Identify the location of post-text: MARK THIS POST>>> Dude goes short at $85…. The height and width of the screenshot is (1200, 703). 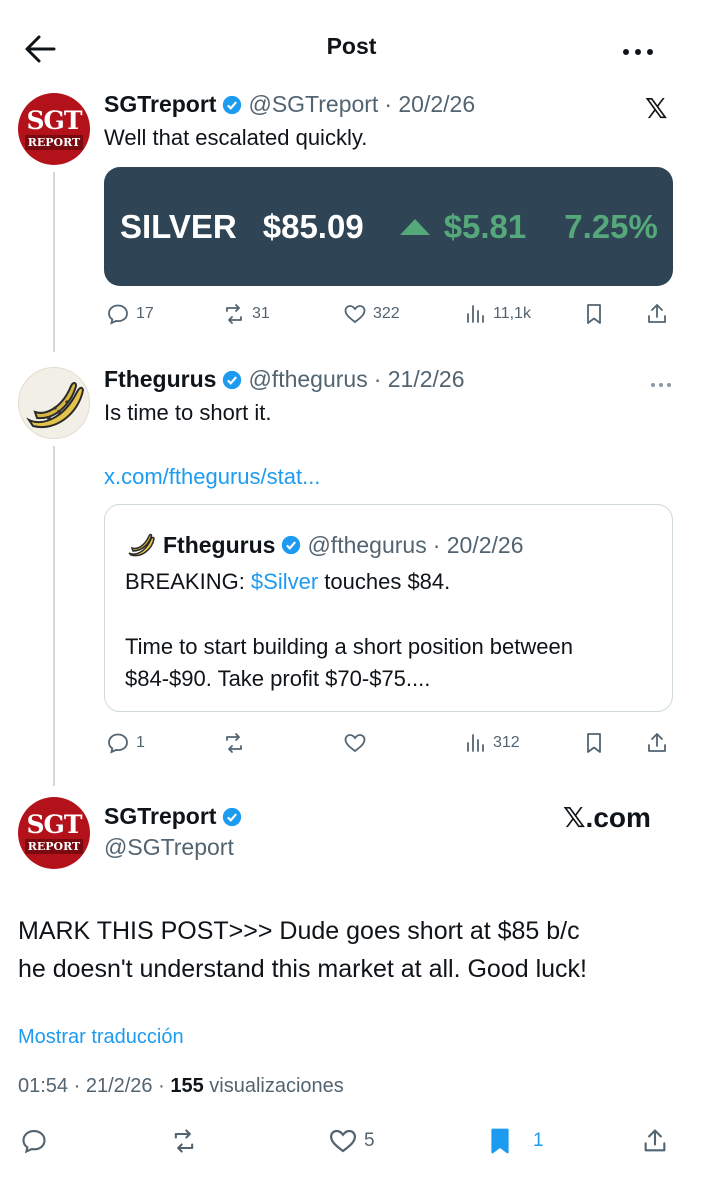
(302, 950).